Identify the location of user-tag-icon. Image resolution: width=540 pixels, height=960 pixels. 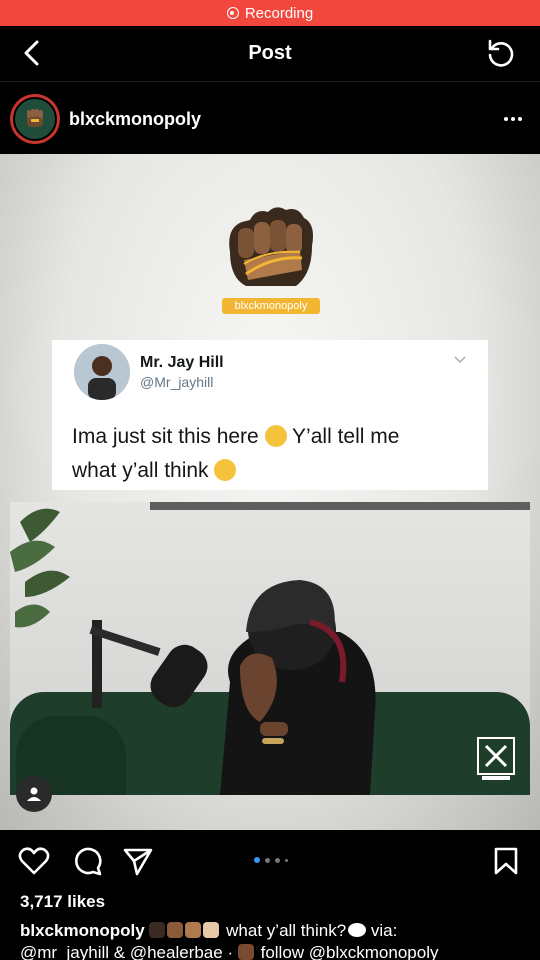
(34, 794).